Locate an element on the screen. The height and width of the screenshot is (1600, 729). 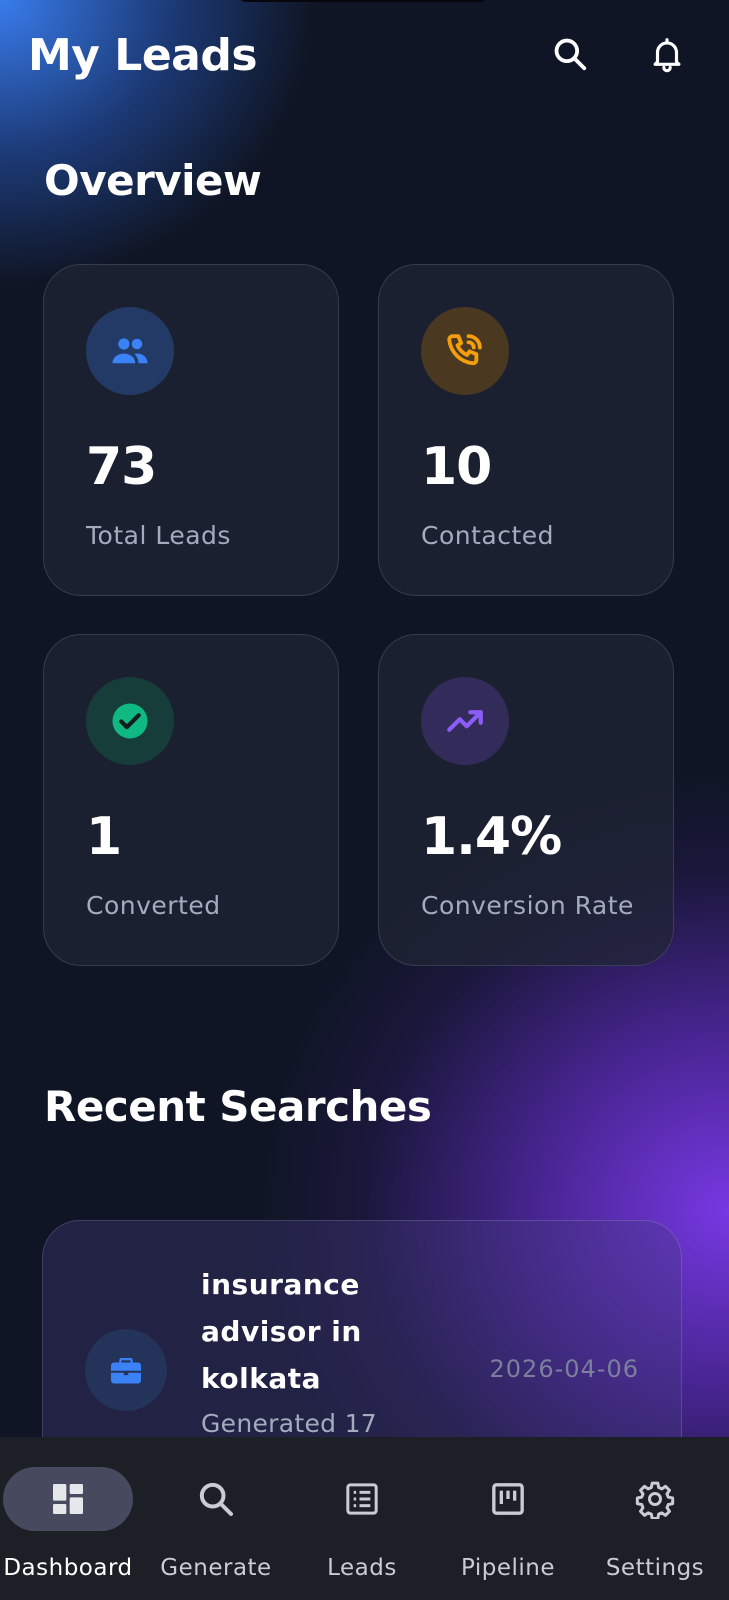
stat-card-converted: 1 Converted is located at coordinates (191, 800).